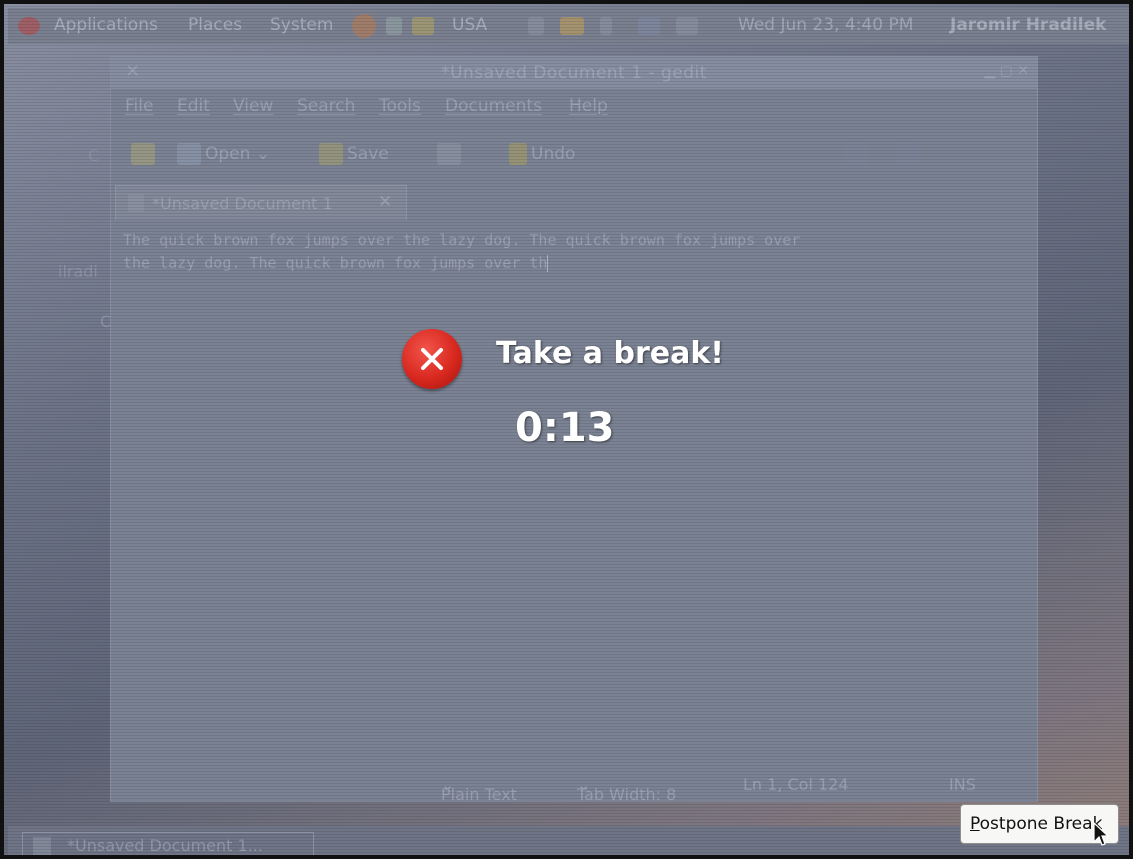 The width and height of the screenshot is (1133, 859). Describe the element at coordinates (825, 25) in the screenshot. I see `clock: Wed Jun 23, 4:40 PM` at that location.